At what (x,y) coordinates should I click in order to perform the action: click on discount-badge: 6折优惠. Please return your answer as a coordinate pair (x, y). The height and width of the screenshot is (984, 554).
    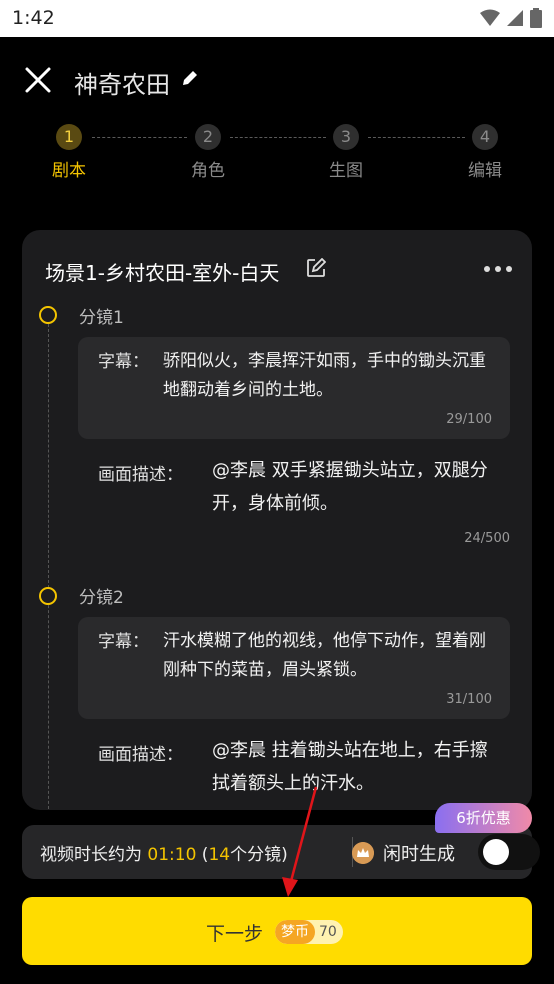
    Looking at the image, I should click on (483, 818).